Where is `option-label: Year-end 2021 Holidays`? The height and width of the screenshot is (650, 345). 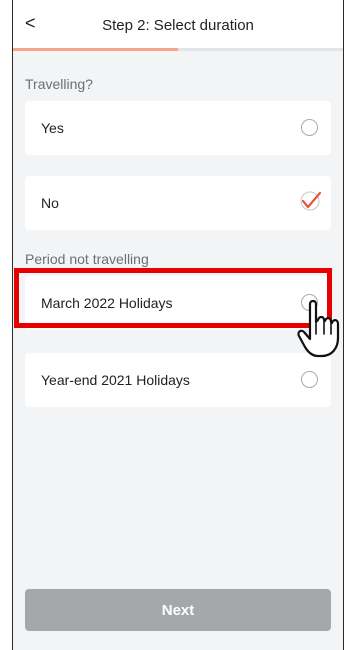 option-label: Year-end 2021 Holidays is located at coordinates (115, 380).